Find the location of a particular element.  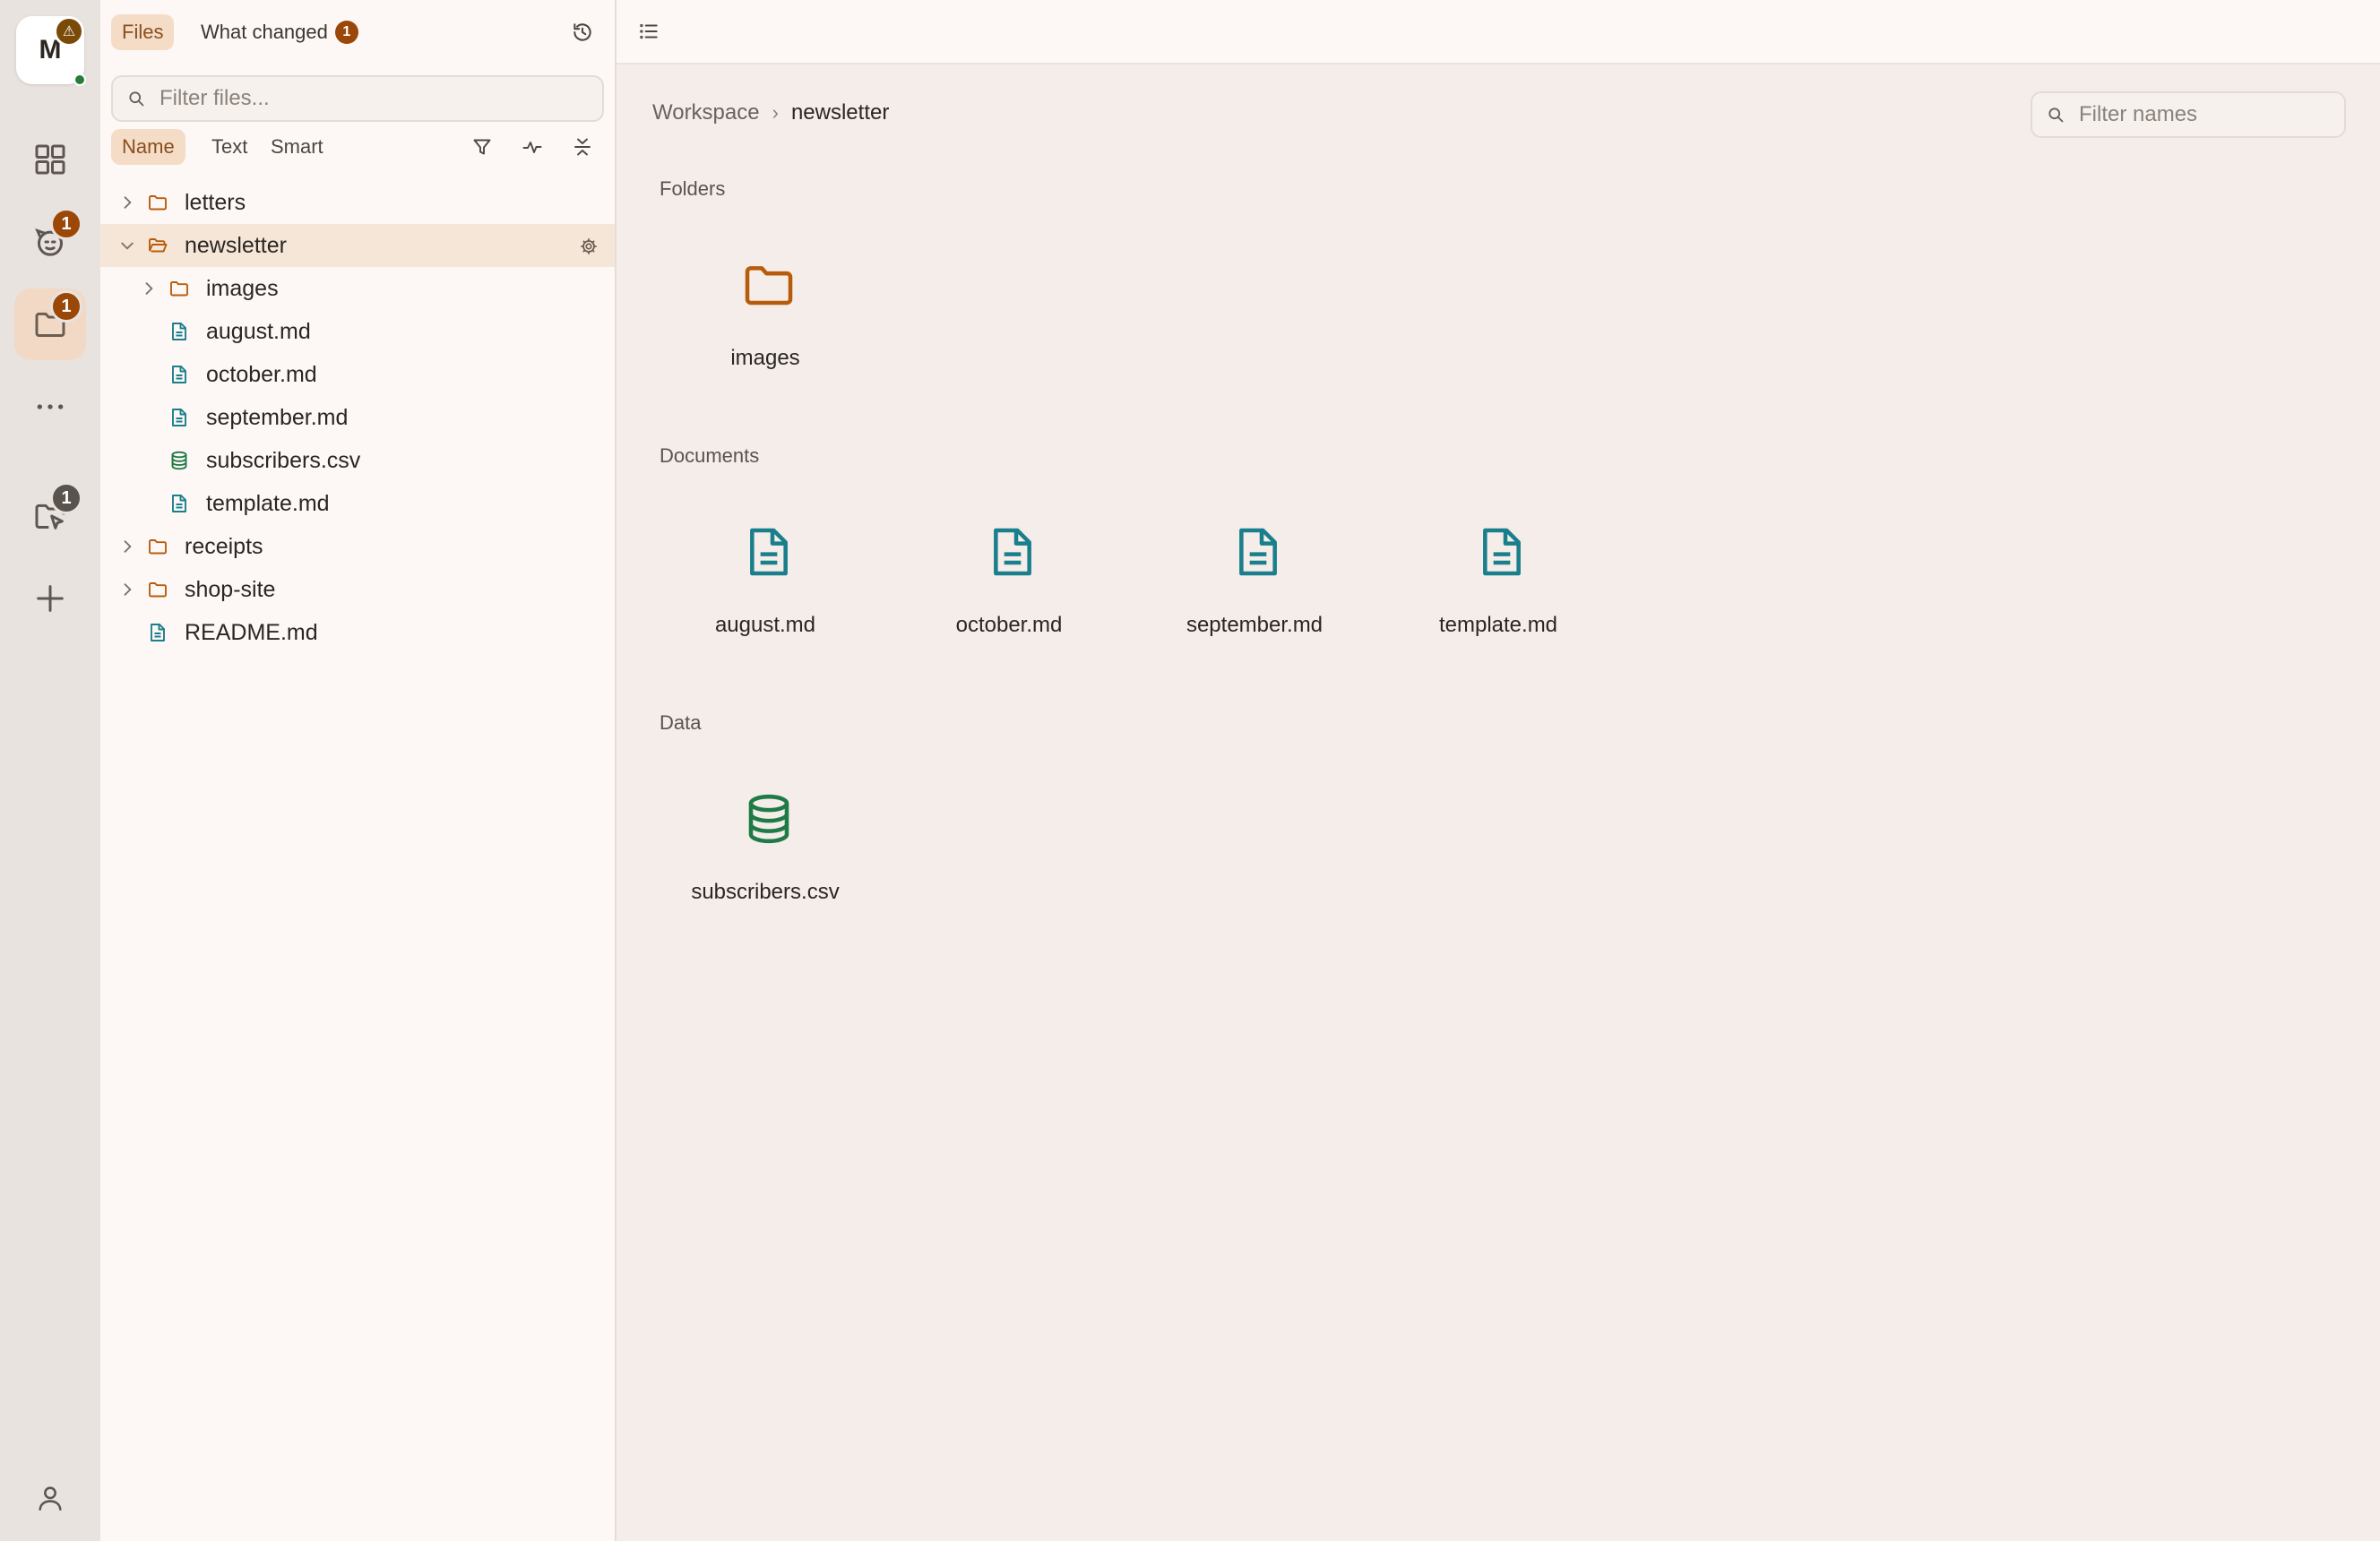

what-changed-count: 1 is located at coordinates (346, 32).